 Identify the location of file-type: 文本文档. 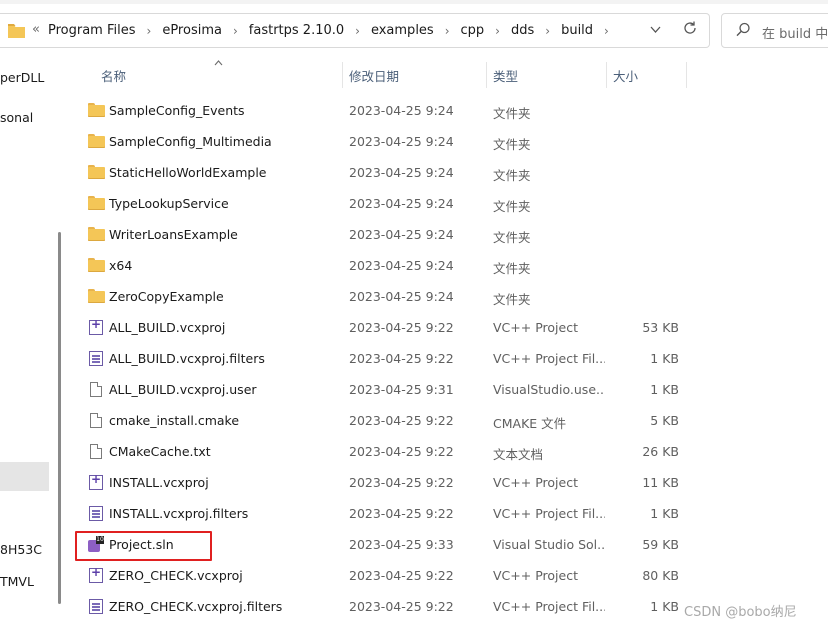
(518, 454).